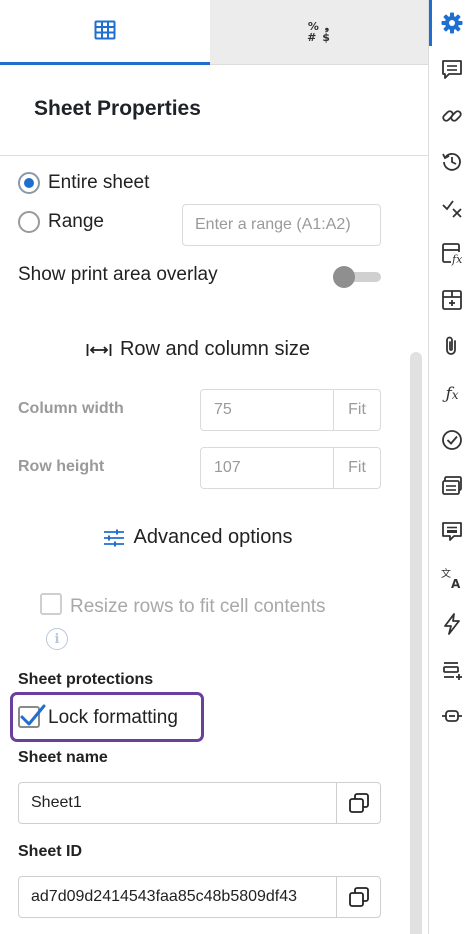 This screenshot has height=934, width=474. I want to click on column-width-label: Column width, so click(71, 408).